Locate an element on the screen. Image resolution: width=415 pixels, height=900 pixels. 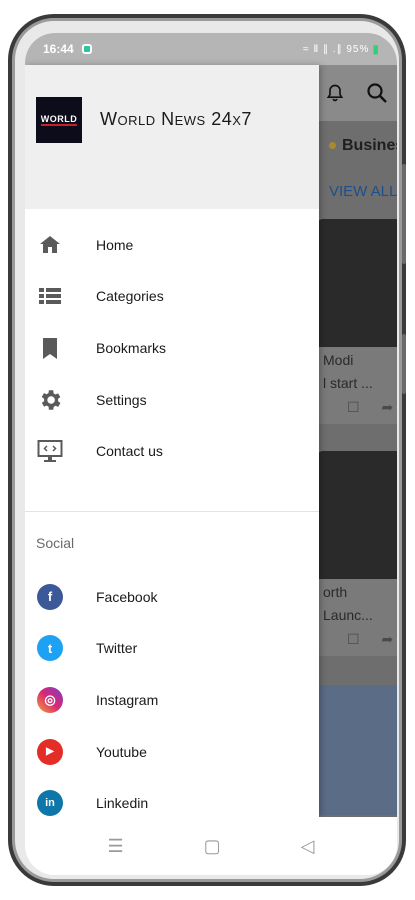
menu-item-categories: Categories is located at coordinates (172, 297).